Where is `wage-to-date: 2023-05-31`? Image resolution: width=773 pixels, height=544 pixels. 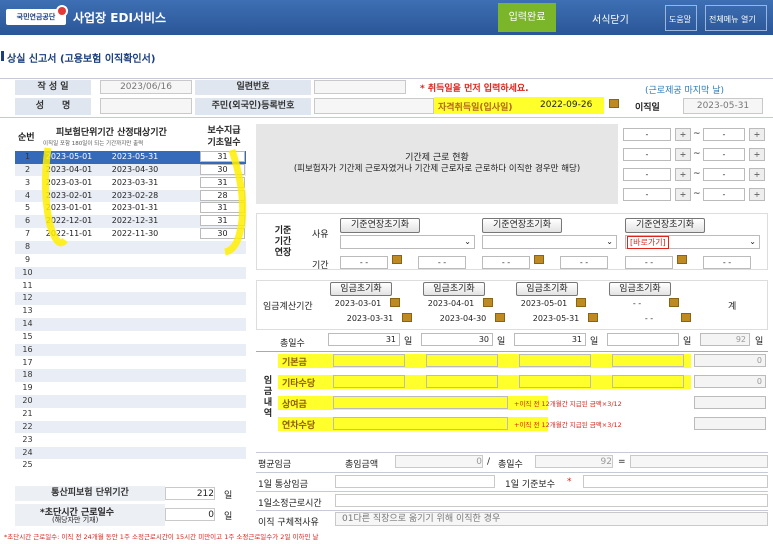 wage-to-date: 2023-05-31 is located at coordinates (556, 318).